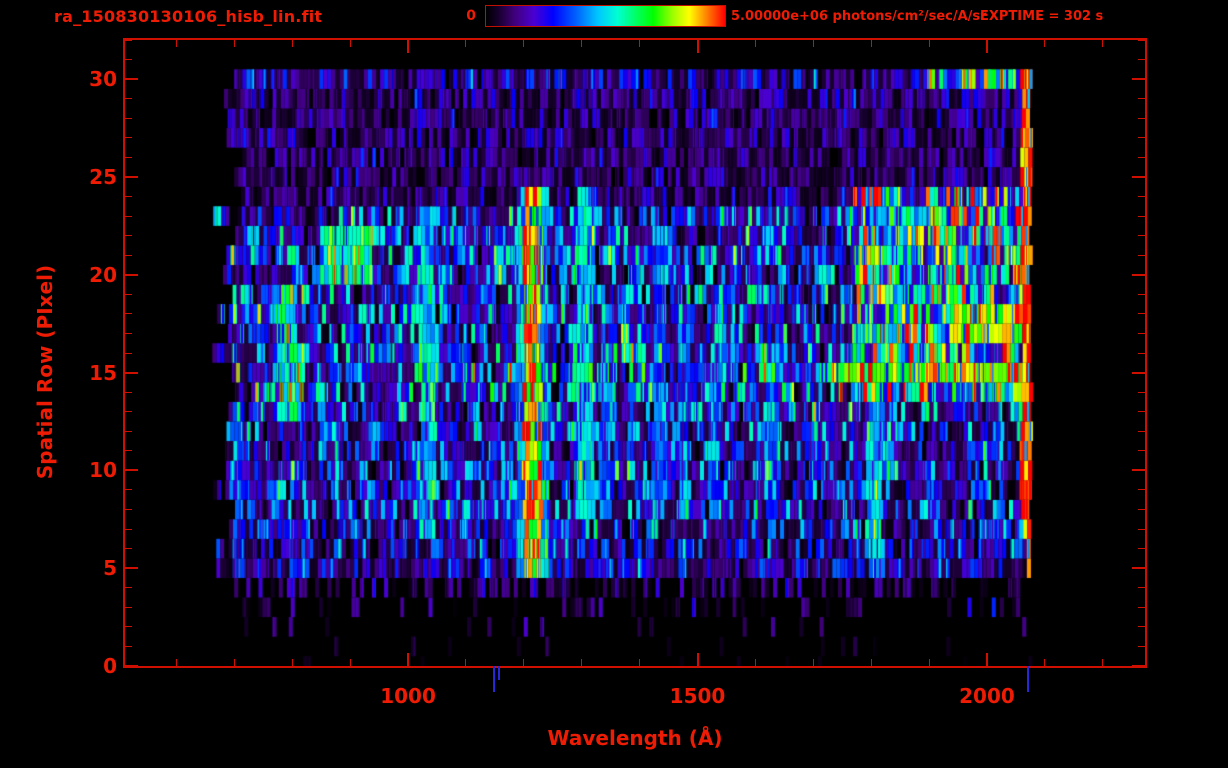  Describe the element at coordinates (188, 16) in the screenshot. I see `plot-title: ra_150830130106_hisb_lin.fit` at that location.